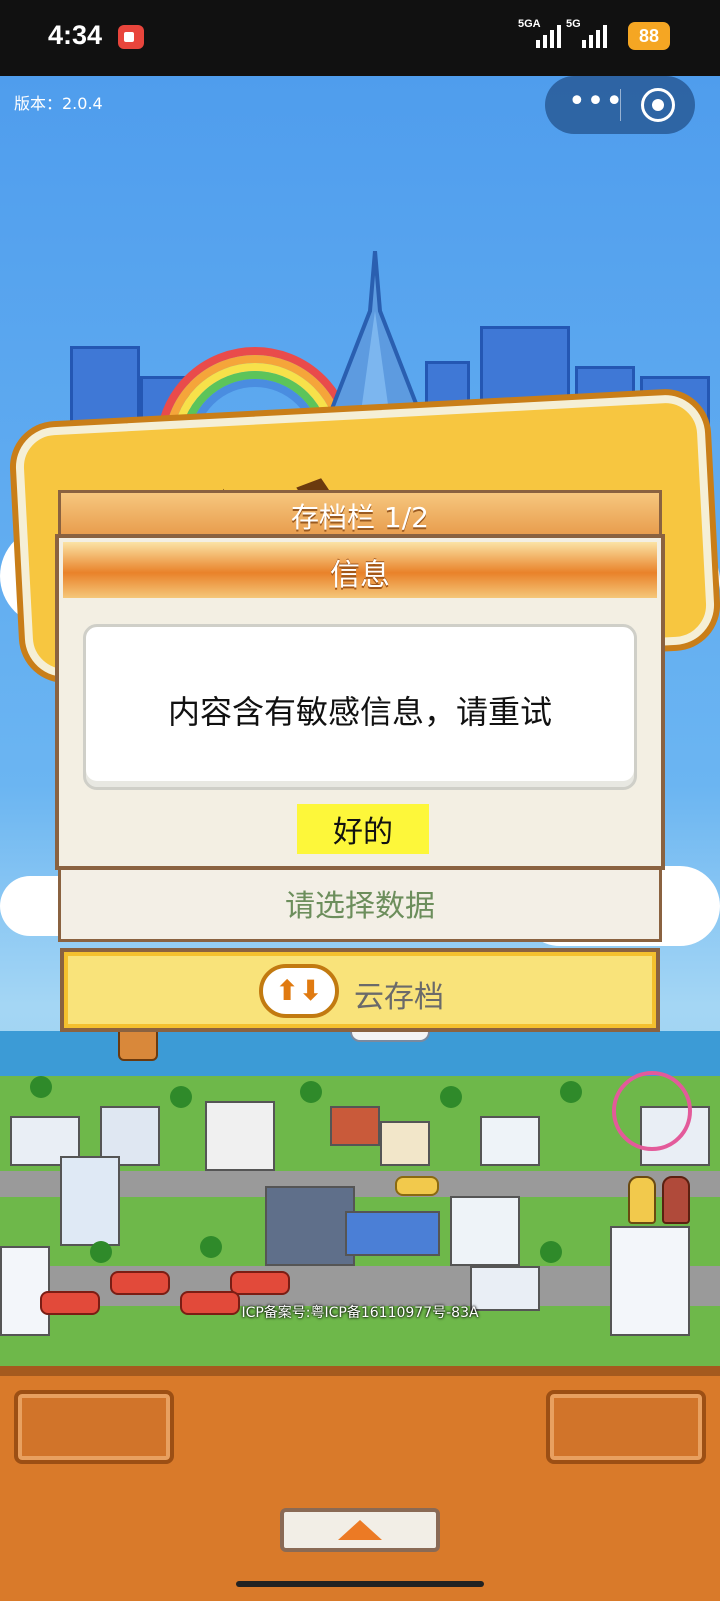  I want to click on bottom-menu-bar, so click(360, 1483).